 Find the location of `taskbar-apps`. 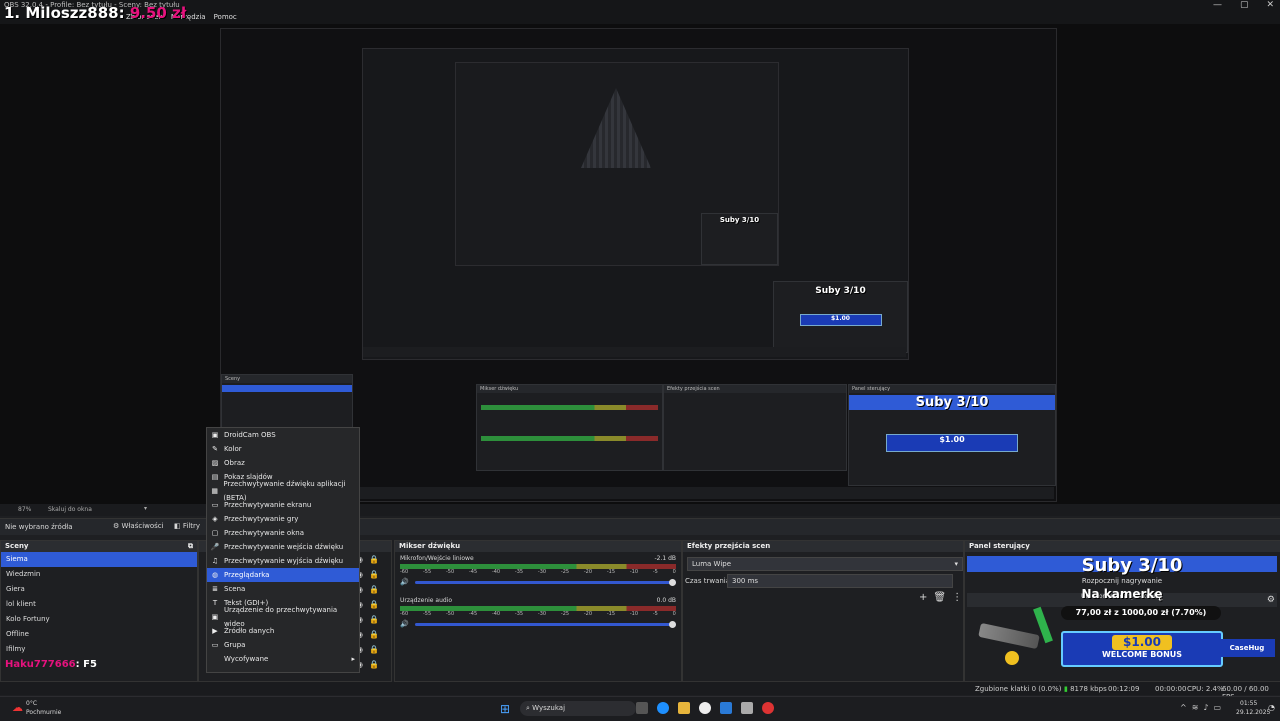

taskbar-apps is located at coordinates (705, 708).